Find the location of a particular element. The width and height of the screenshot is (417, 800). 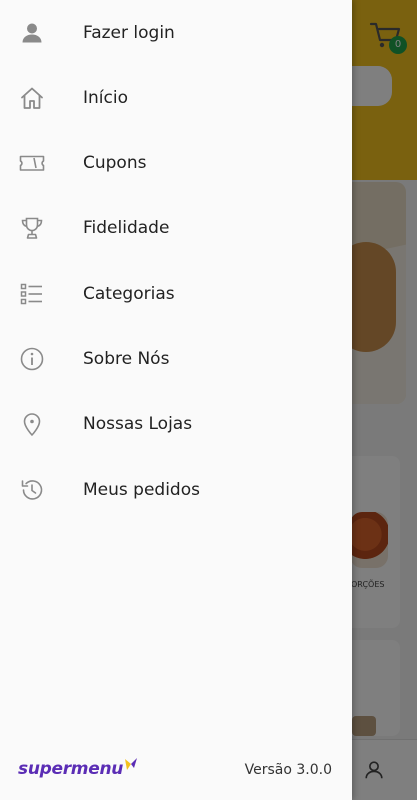

info-icon is located at coordinates (32, 359).